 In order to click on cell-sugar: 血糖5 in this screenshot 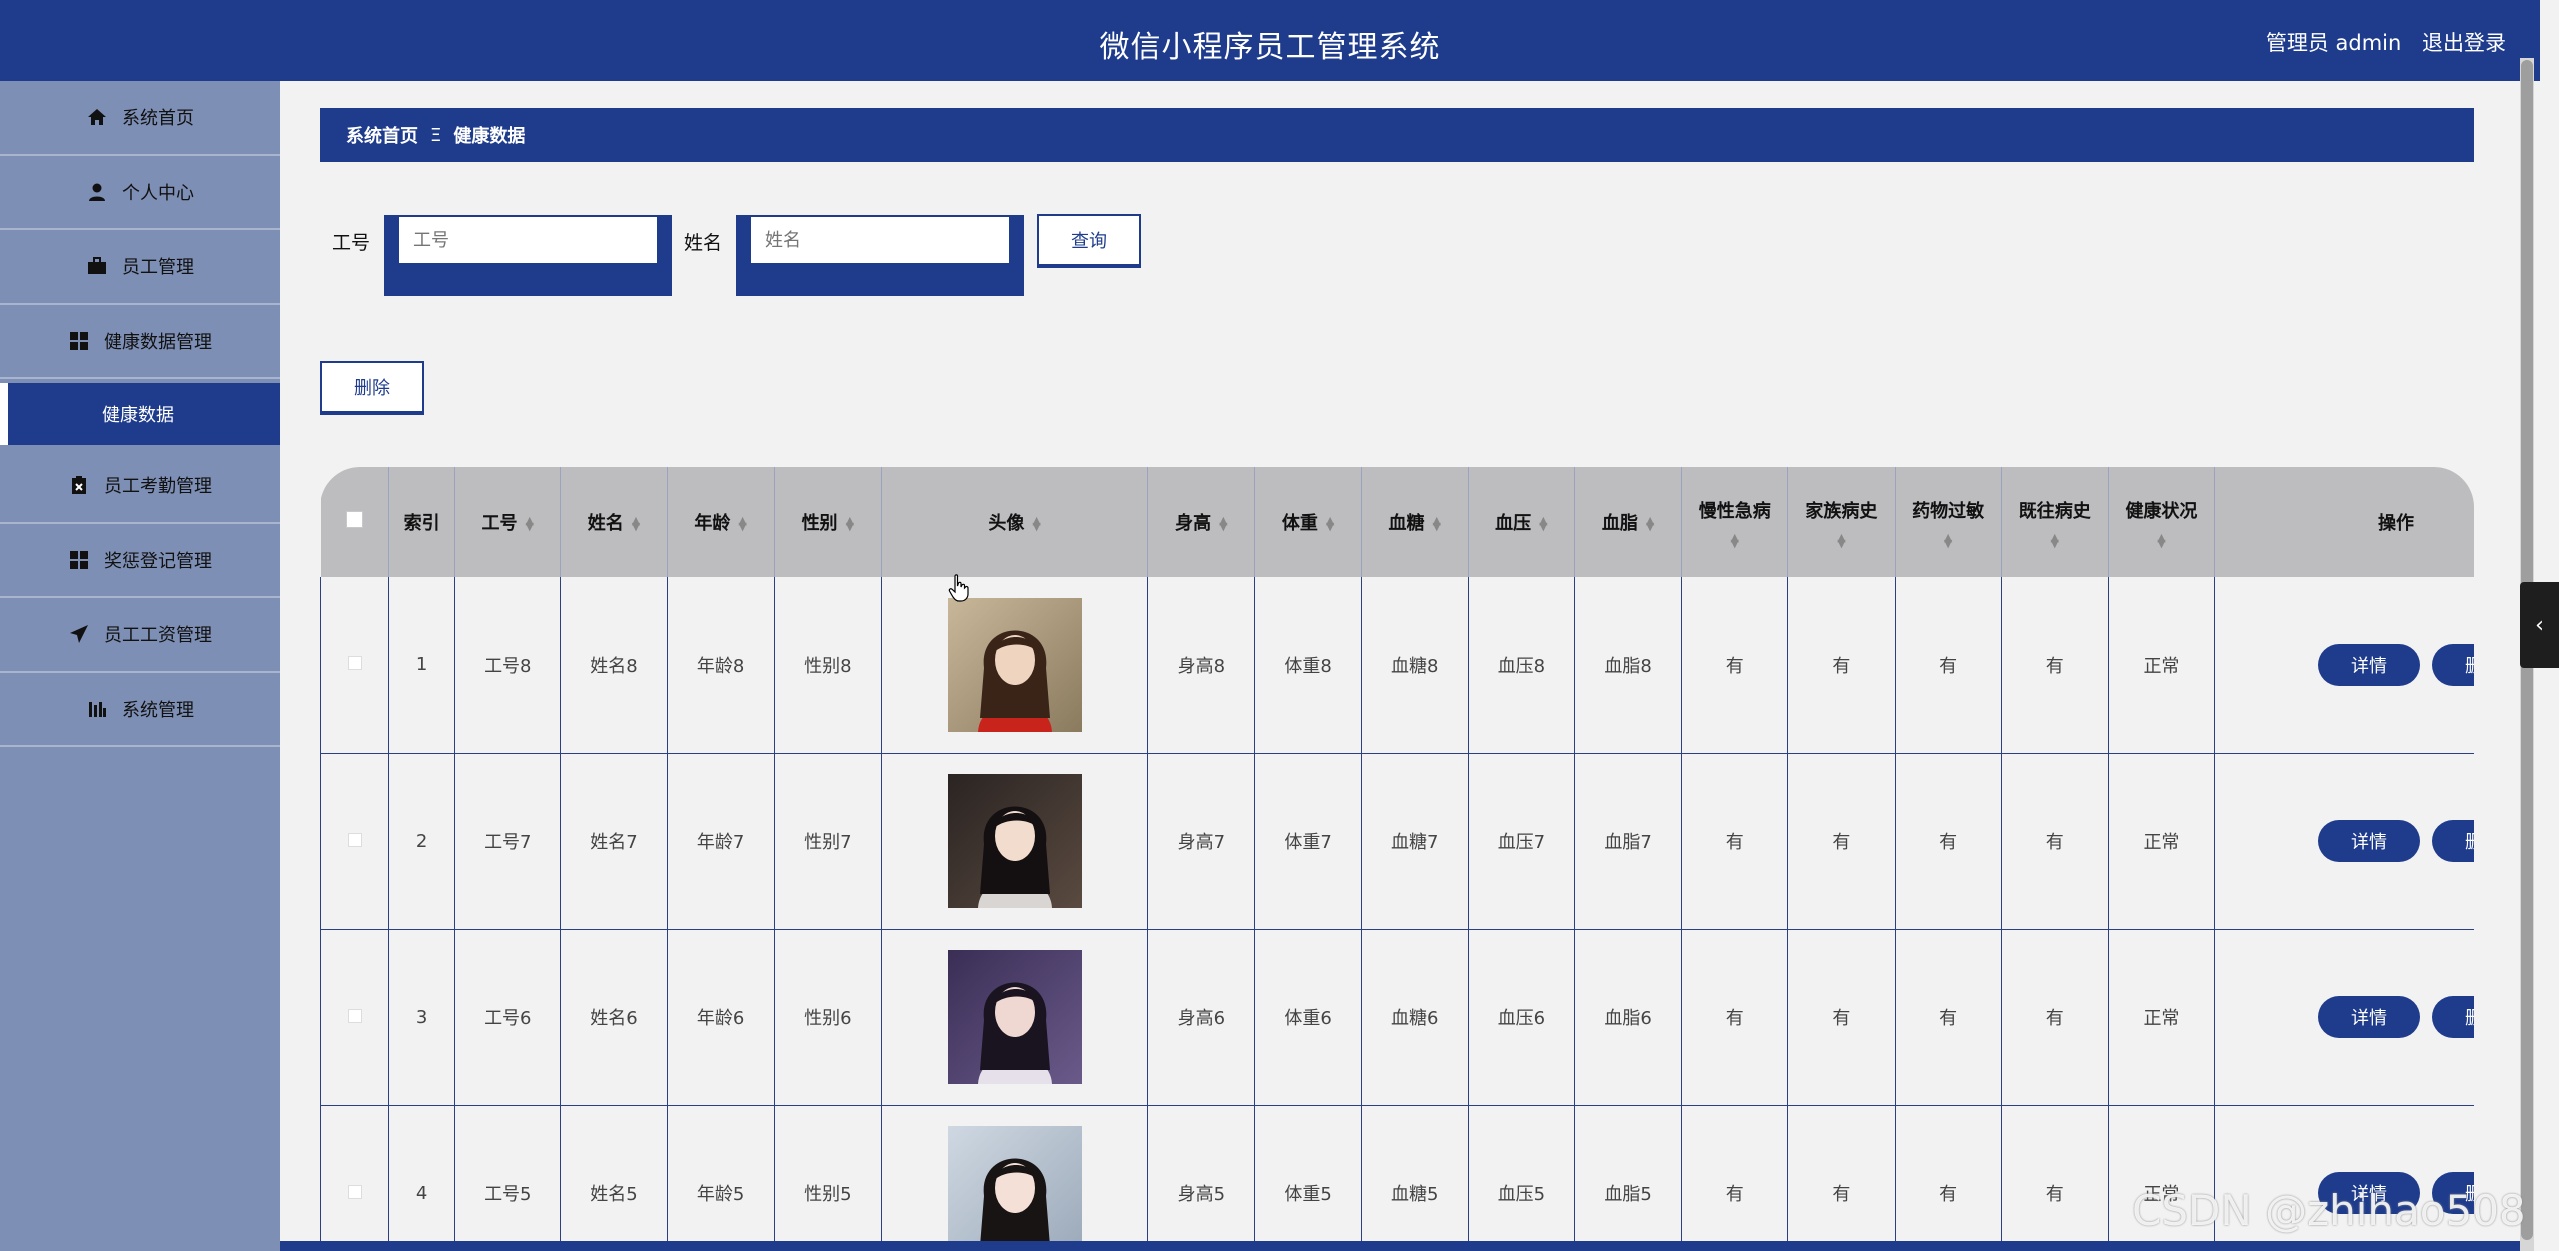, I will do `click(1415, 1178)`.